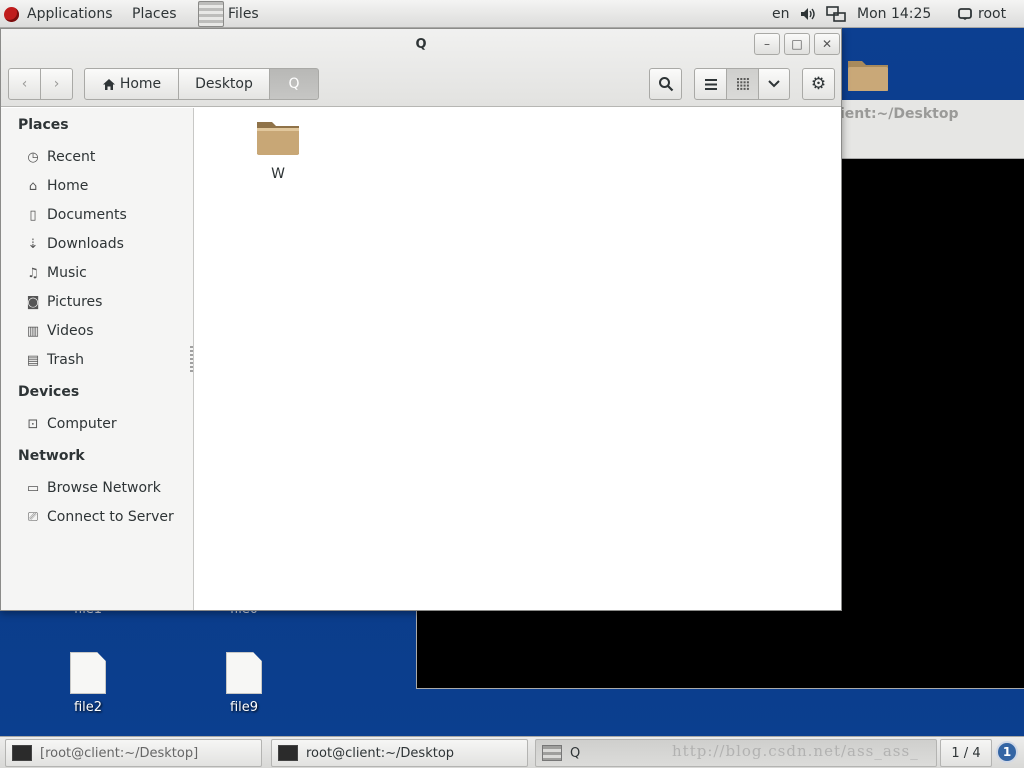  Describe the element at coordinates (992, 14) in the screenshot. I see `user-label: root` at that location.